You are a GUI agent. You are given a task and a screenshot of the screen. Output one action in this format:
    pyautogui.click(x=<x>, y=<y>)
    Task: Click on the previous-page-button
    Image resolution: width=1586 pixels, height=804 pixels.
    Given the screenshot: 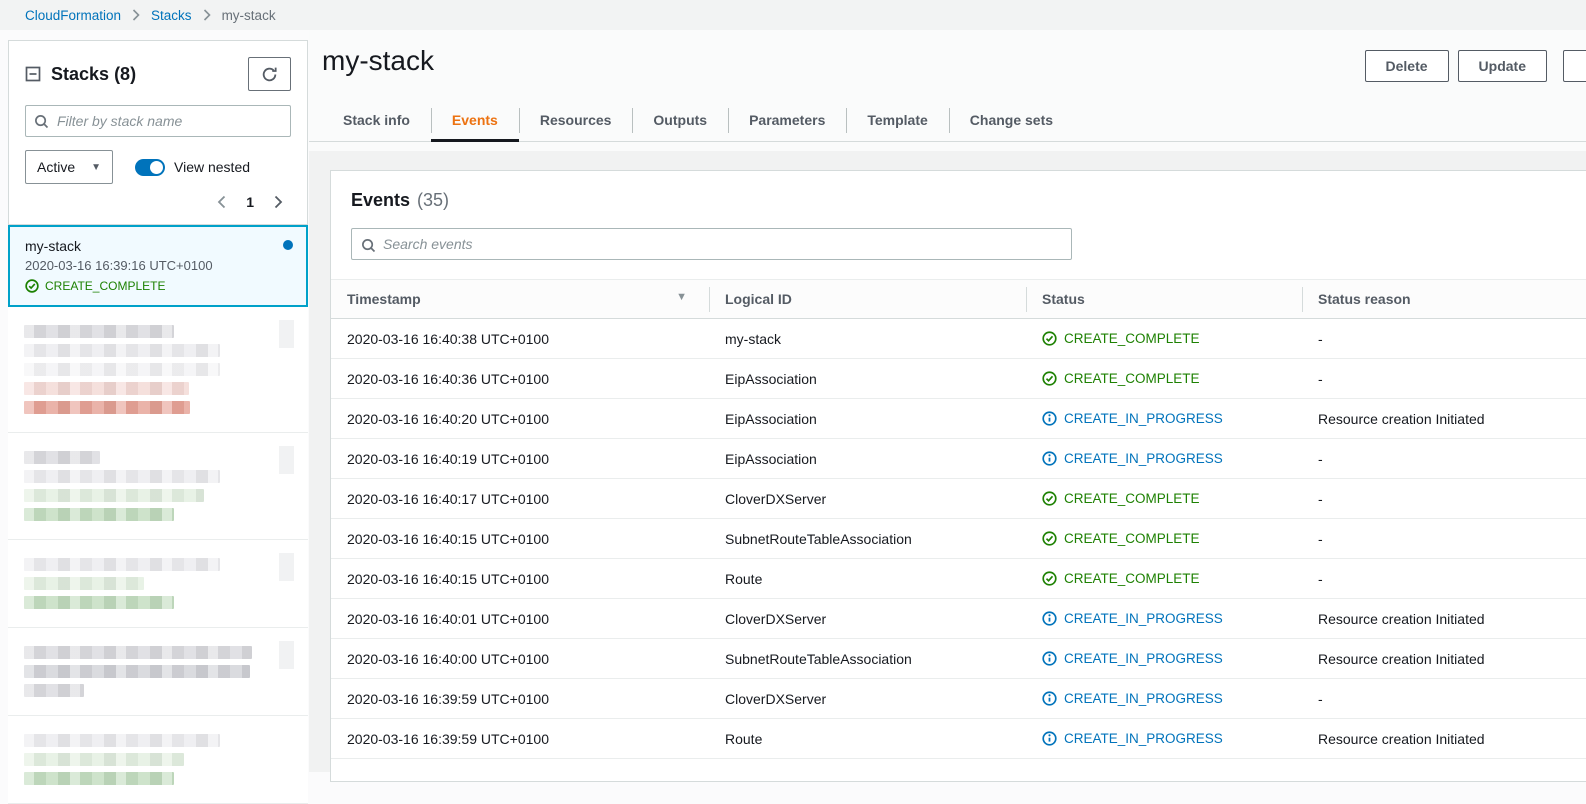 What is the action you would take?
    pyautogui.click(x=221, y=202)
    